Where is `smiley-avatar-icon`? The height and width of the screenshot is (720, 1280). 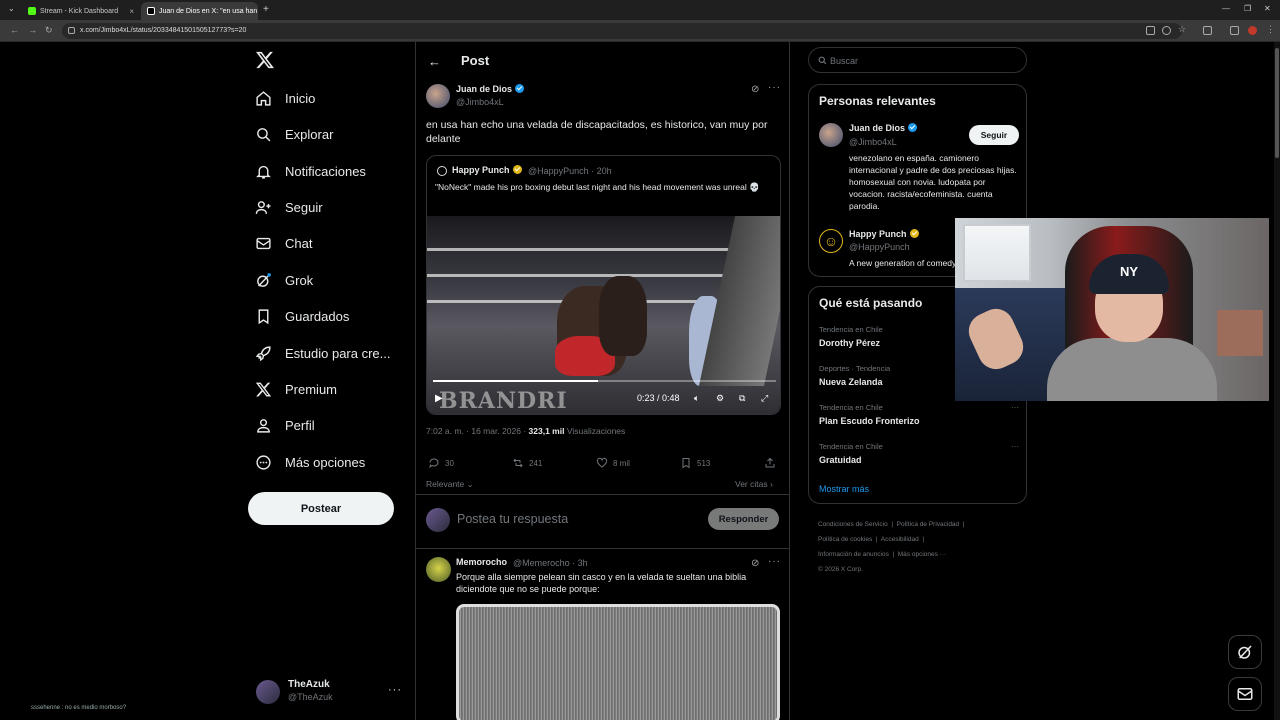
smiley-avatar-icon is located at coordinates (442, 171).